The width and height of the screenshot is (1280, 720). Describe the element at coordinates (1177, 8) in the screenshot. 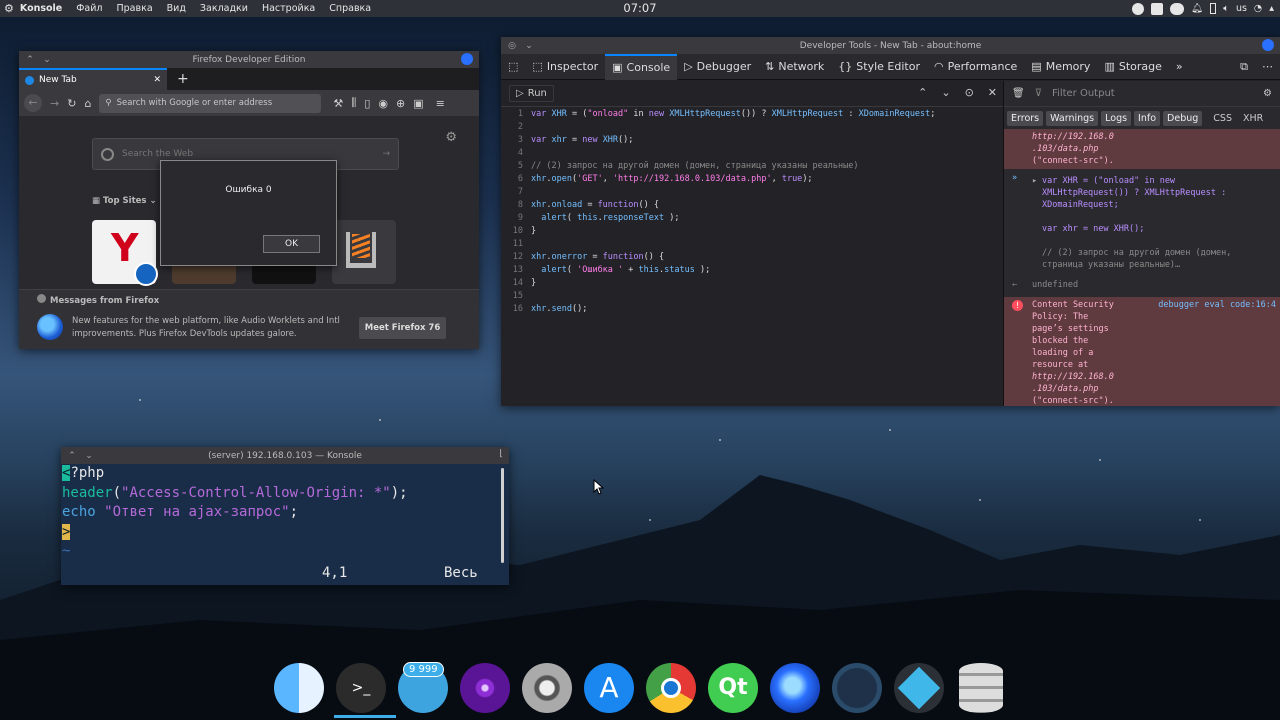

I see `toggle-icon` at that location.